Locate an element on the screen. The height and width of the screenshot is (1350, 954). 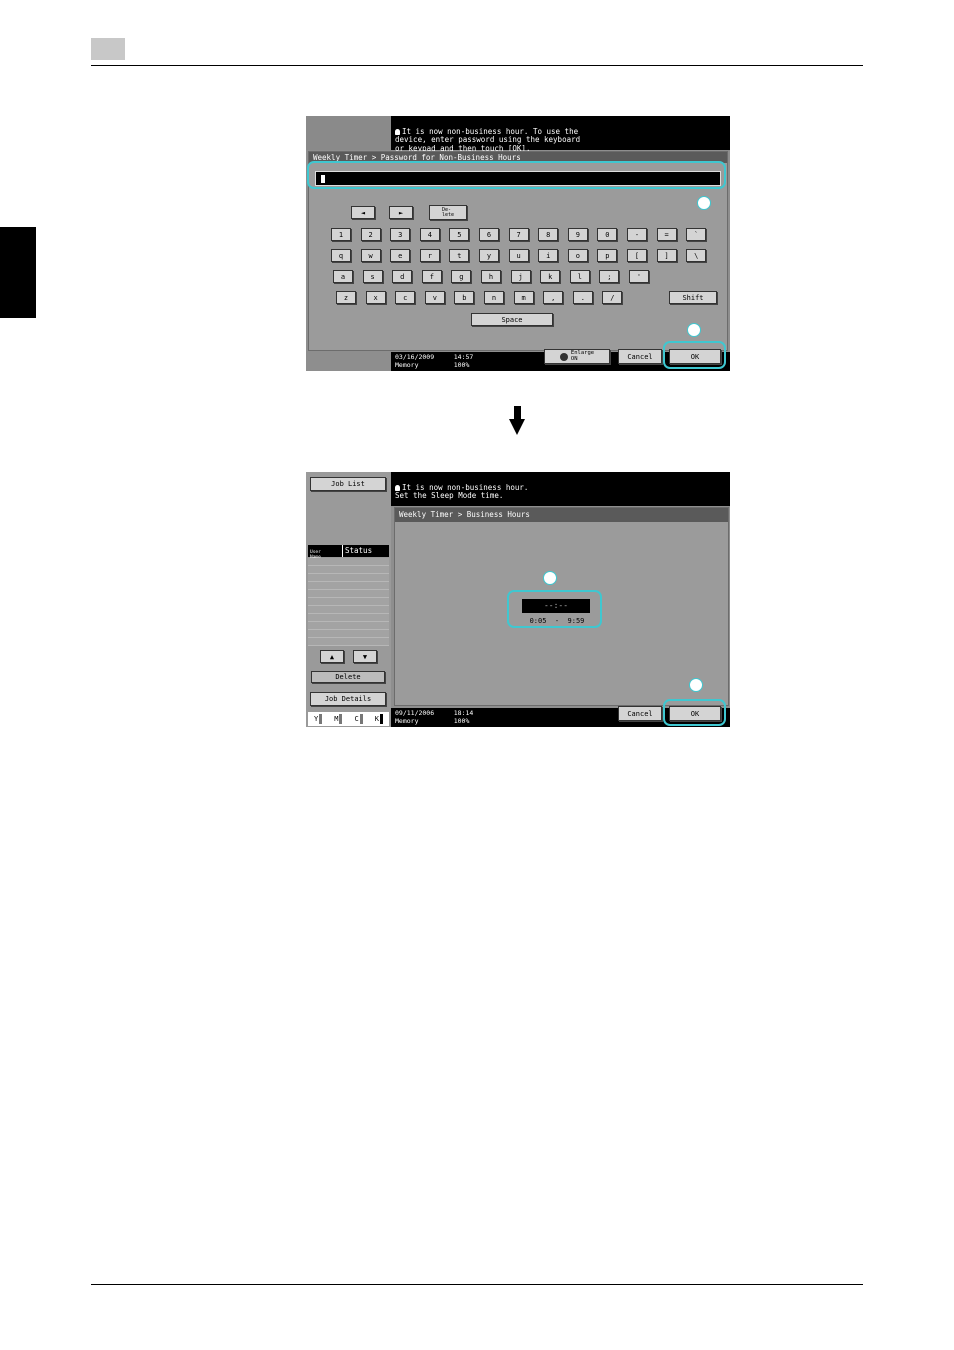
key-row4-0: z is located at coordinates (346, 297).